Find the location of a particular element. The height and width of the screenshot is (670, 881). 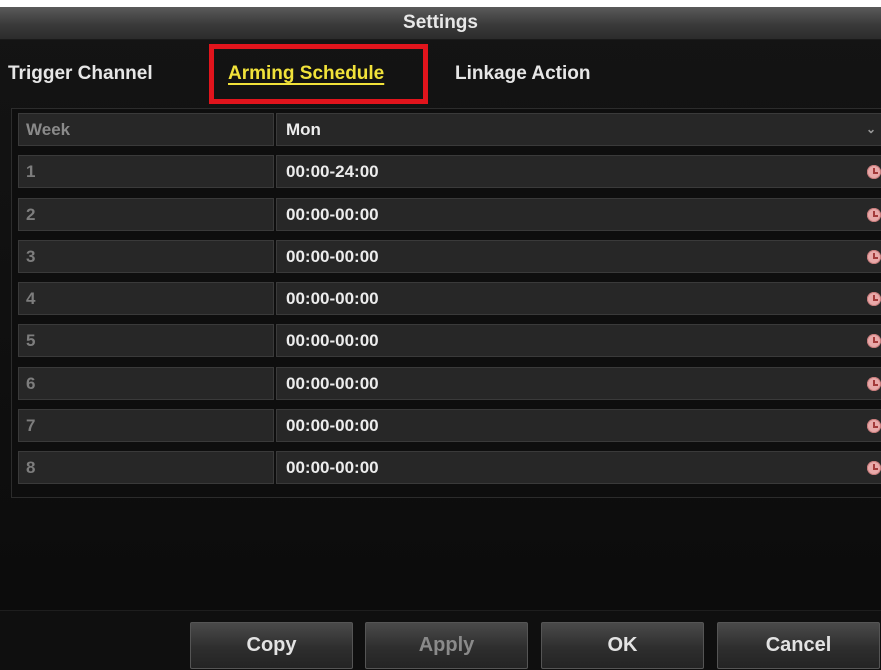

ok-button: OK is located at coordinates (622, 645).